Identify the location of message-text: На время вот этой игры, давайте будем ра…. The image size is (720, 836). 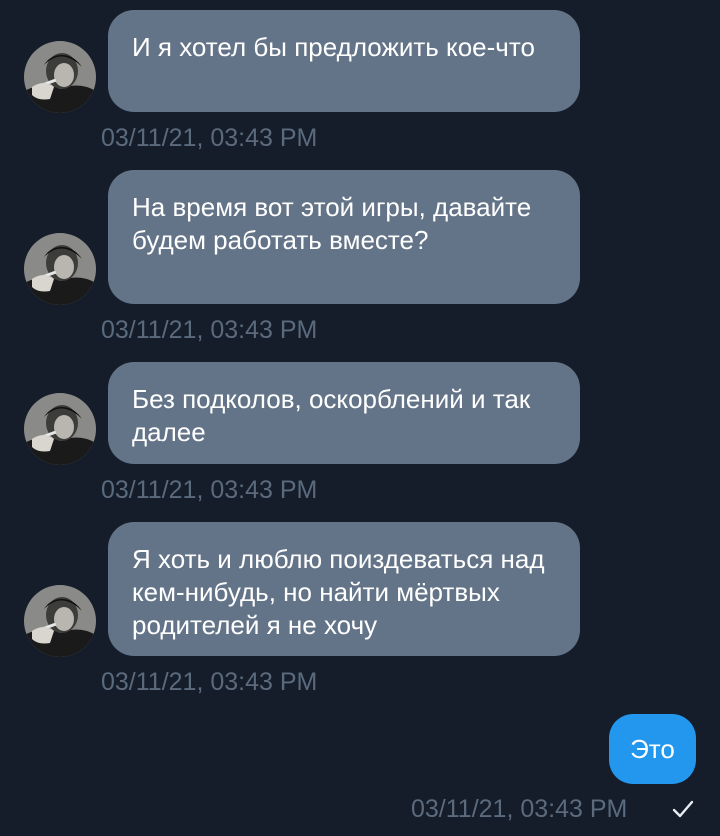
(332, 223).